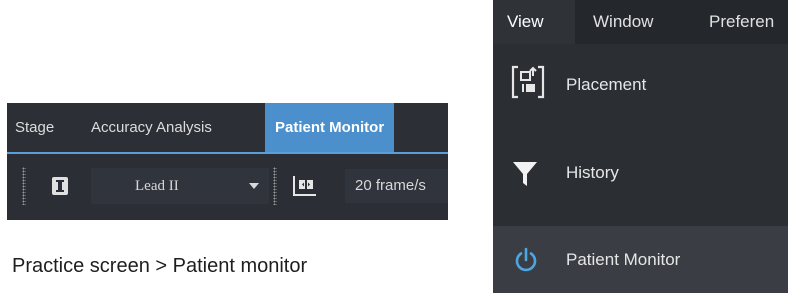 The height and width of the screenshot is (293, 788). Describe the element at coordinates (330, 127) in the screenshot. I see `tab-patient-monitor: Patient Monitor` at that location.